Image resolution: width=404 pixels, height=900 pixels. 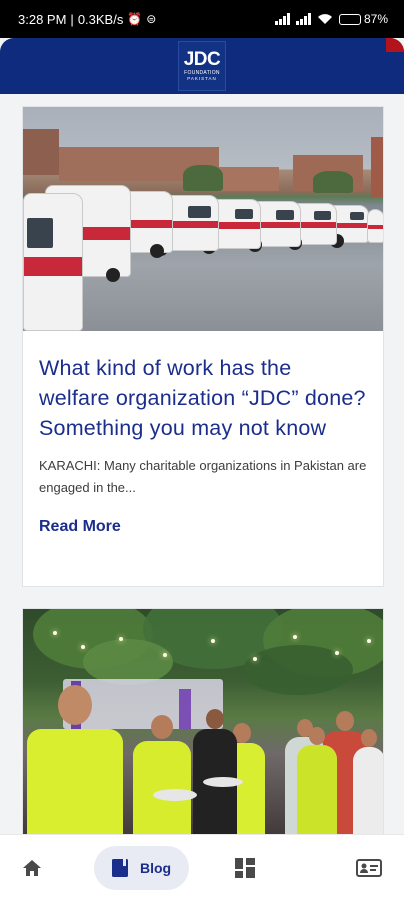 I want to click on alarm-icon: ⏰, so click(x=135, y=19).